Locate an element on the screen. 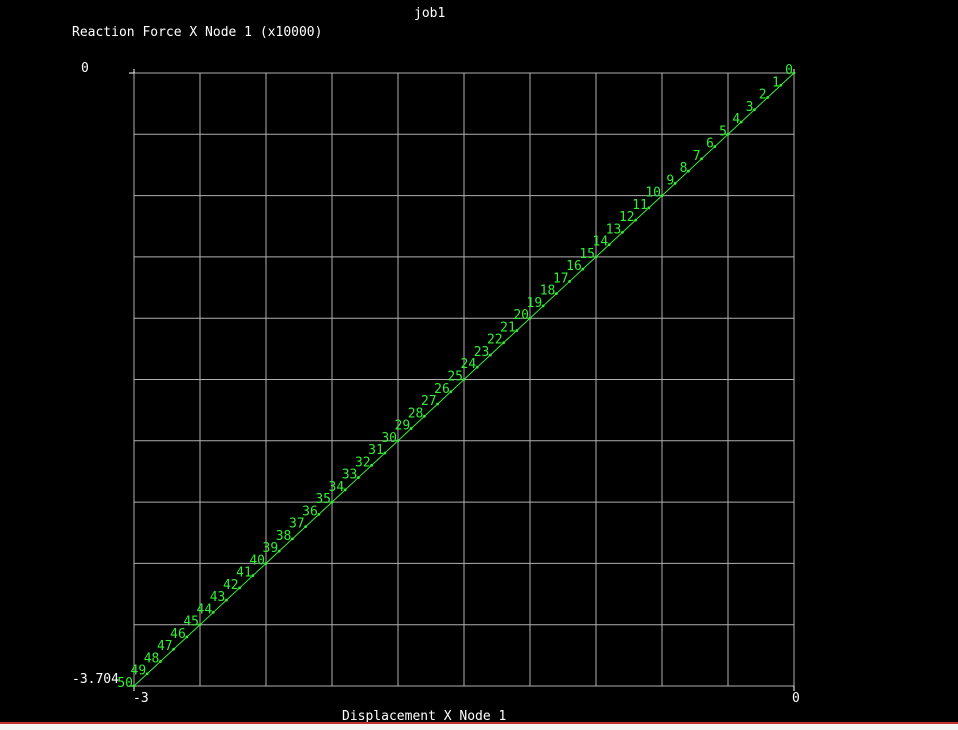 This screenshot has width=958, height=730. point-label: 6 is located at coordinates (710, 144).